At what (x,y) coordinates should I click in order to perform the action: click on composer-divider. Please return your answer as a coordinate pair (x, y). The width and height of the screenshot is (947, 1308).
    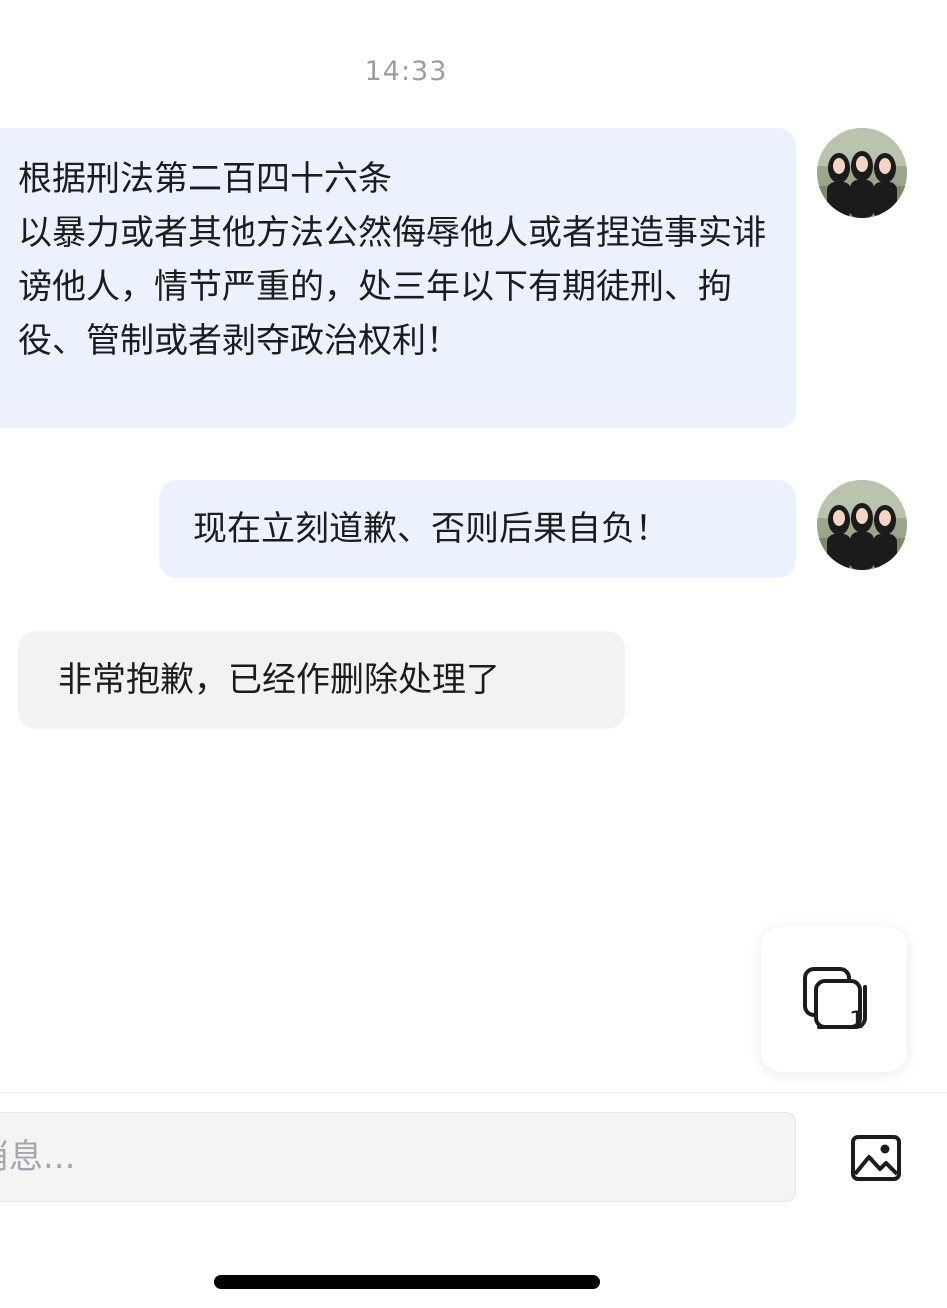
    Looking at the image, I should click on (473, 1092).